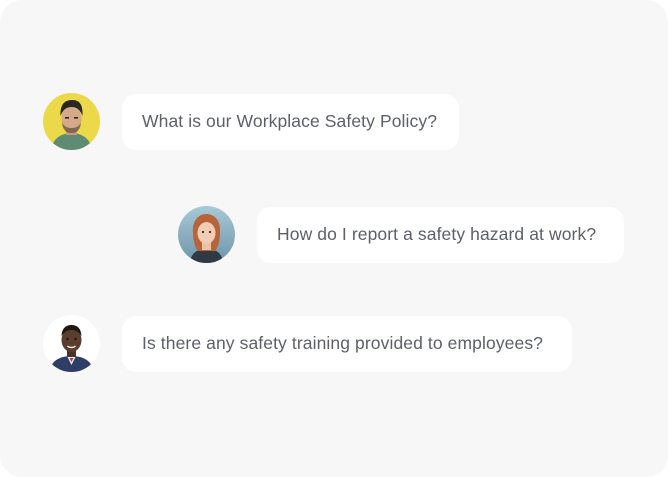 The width and height of the screenshot is (668, 477). Describe the element at coordinates (290, 121) in the screenshot. I see `message-bubble: What is our Workplace Safety Policy?` at that location.